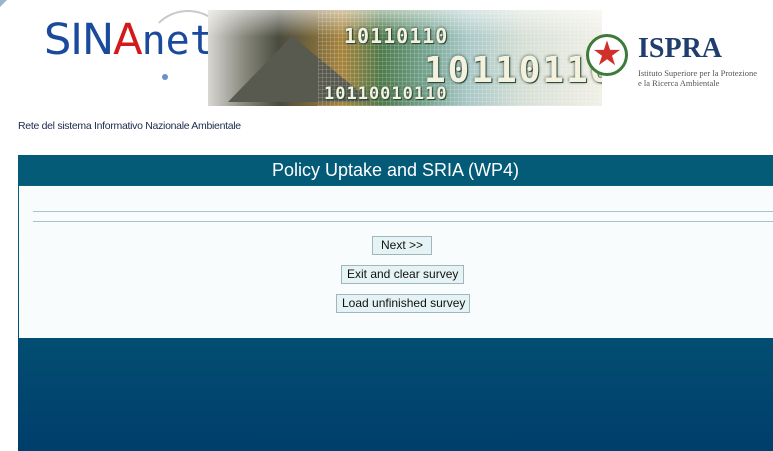 The width and height of the screenshot is (773, 451). Describe the element at coordinates (680, 48) in the screenshot. I see `ispra-logo-title: ISPRA` at that location.